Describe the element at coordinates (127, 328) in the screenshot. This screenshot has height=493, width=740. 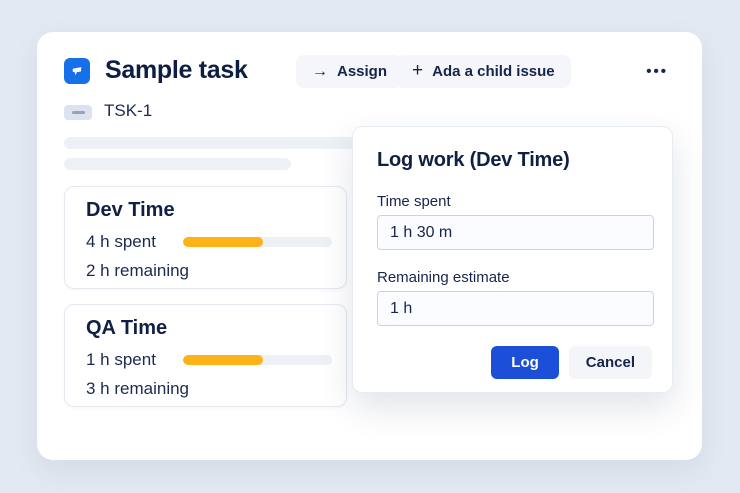
I see `tracker-name: QA Time` at that location.